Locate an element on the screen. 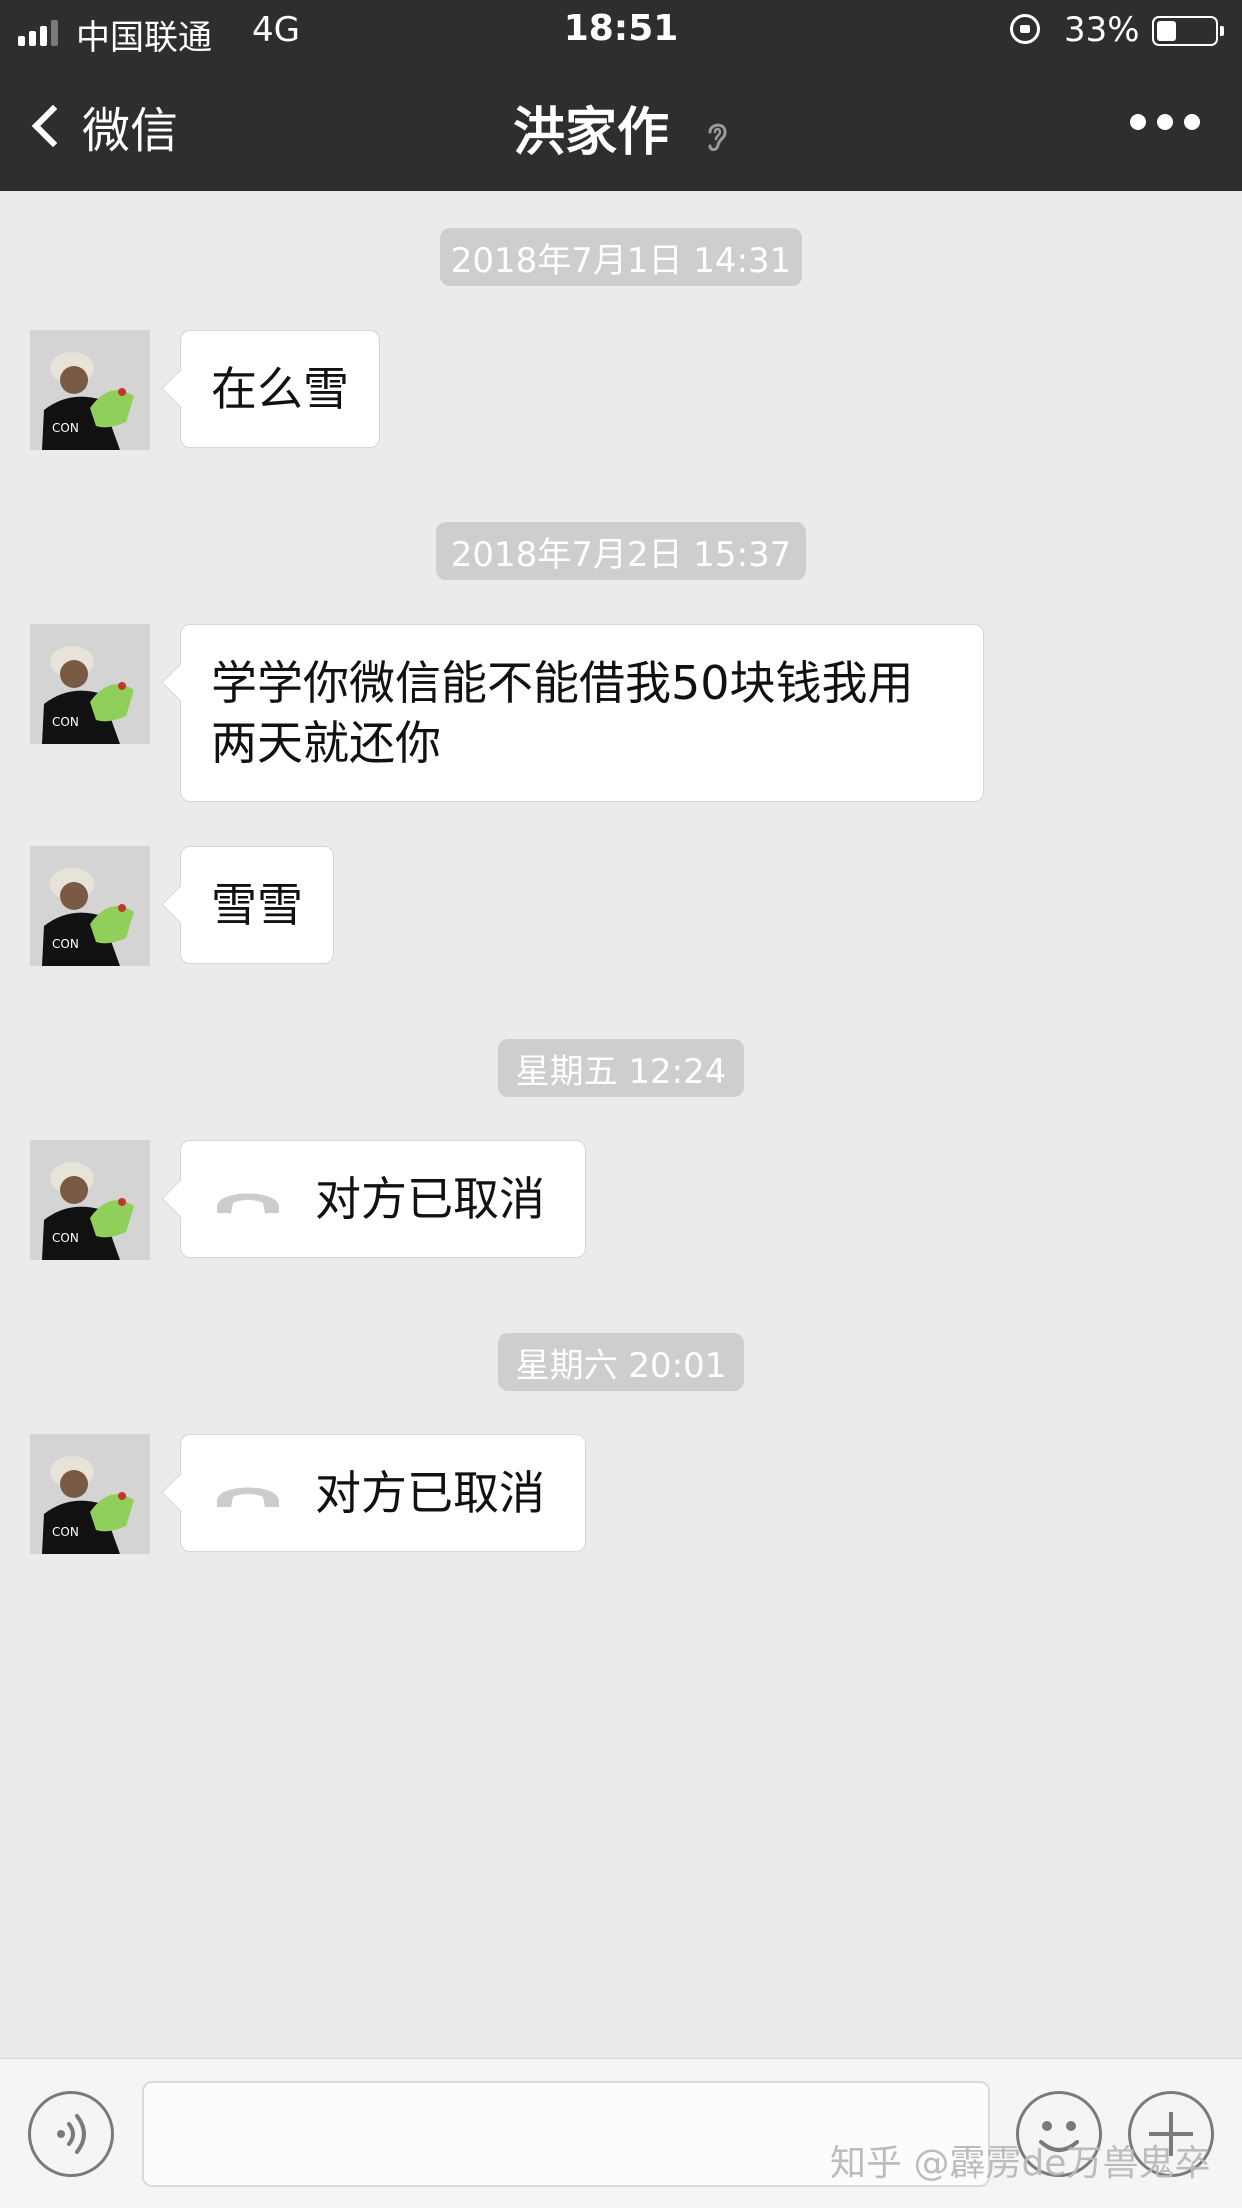  chat-title: 洪家作 is located at coordinates (621, 127).